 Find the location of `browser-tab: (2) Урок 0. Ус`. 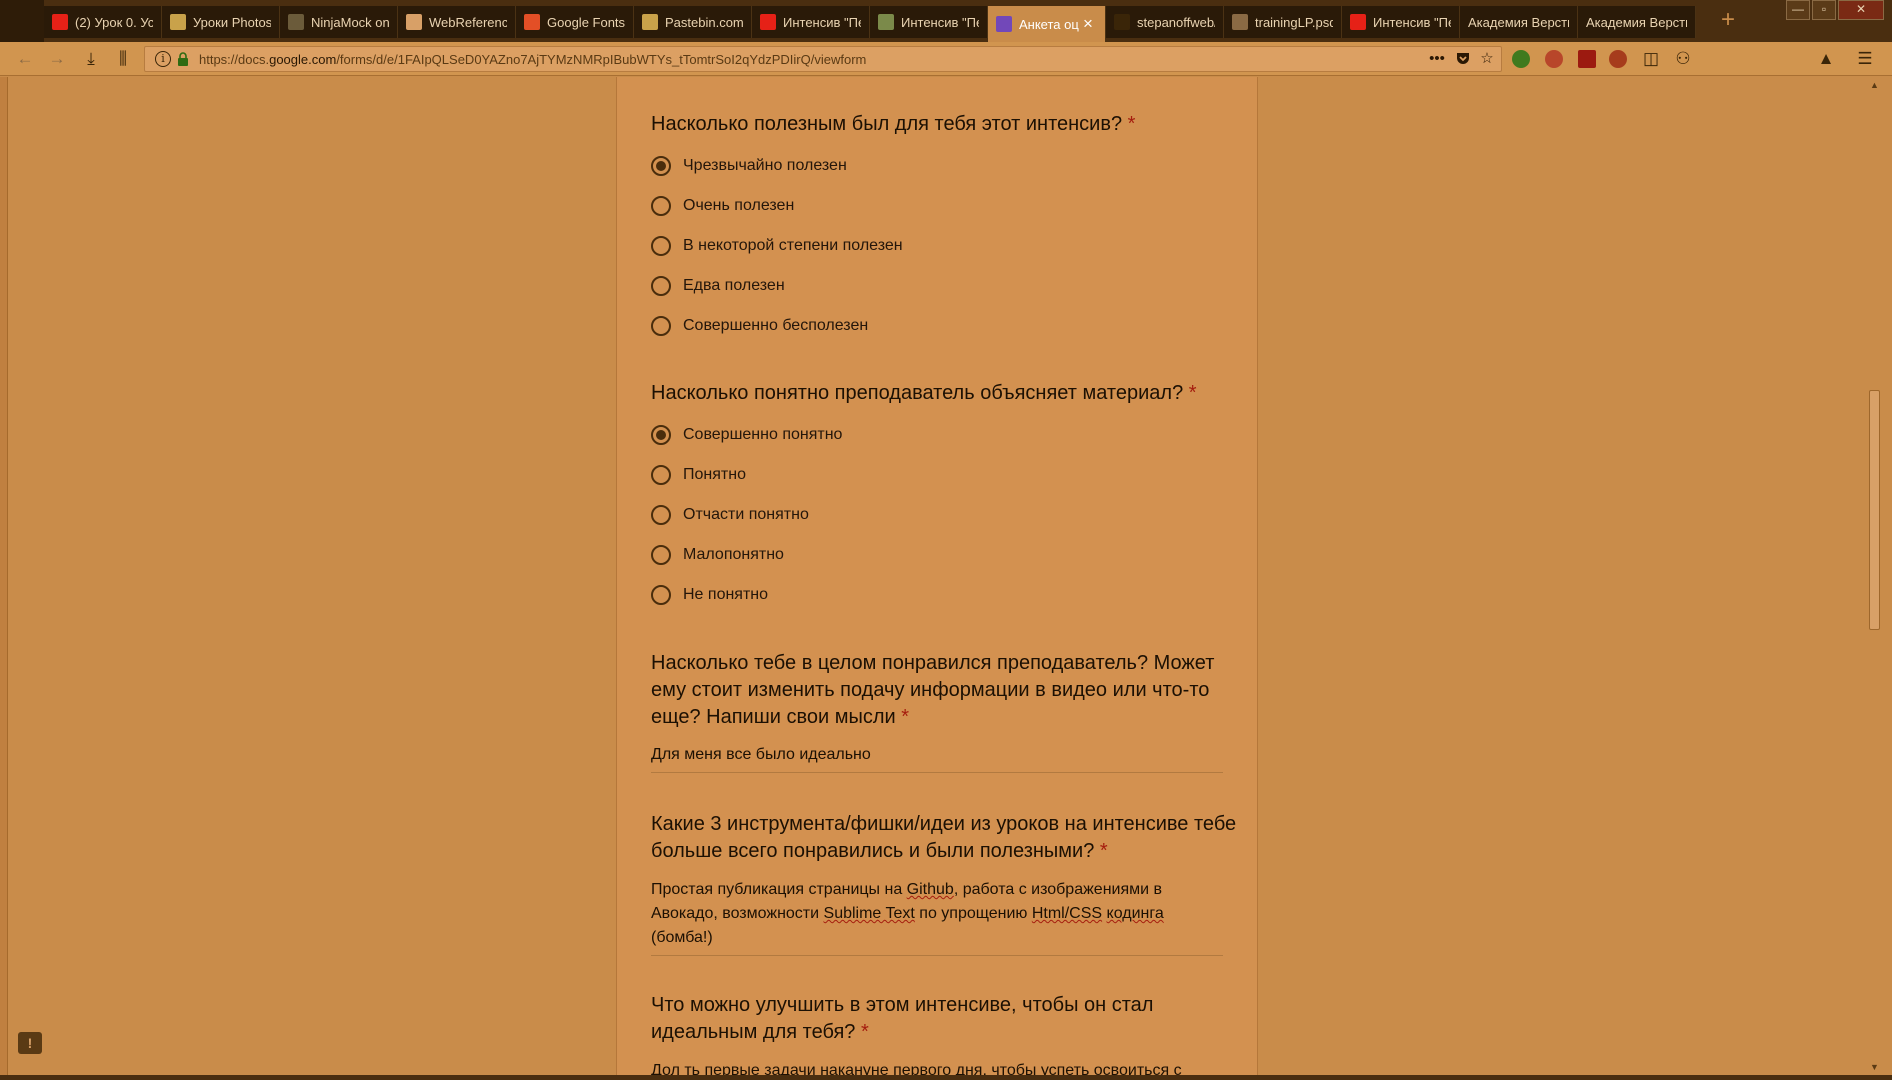

browser-tab: (2) Урок 0. Ус is located at coordinates (103, 22).